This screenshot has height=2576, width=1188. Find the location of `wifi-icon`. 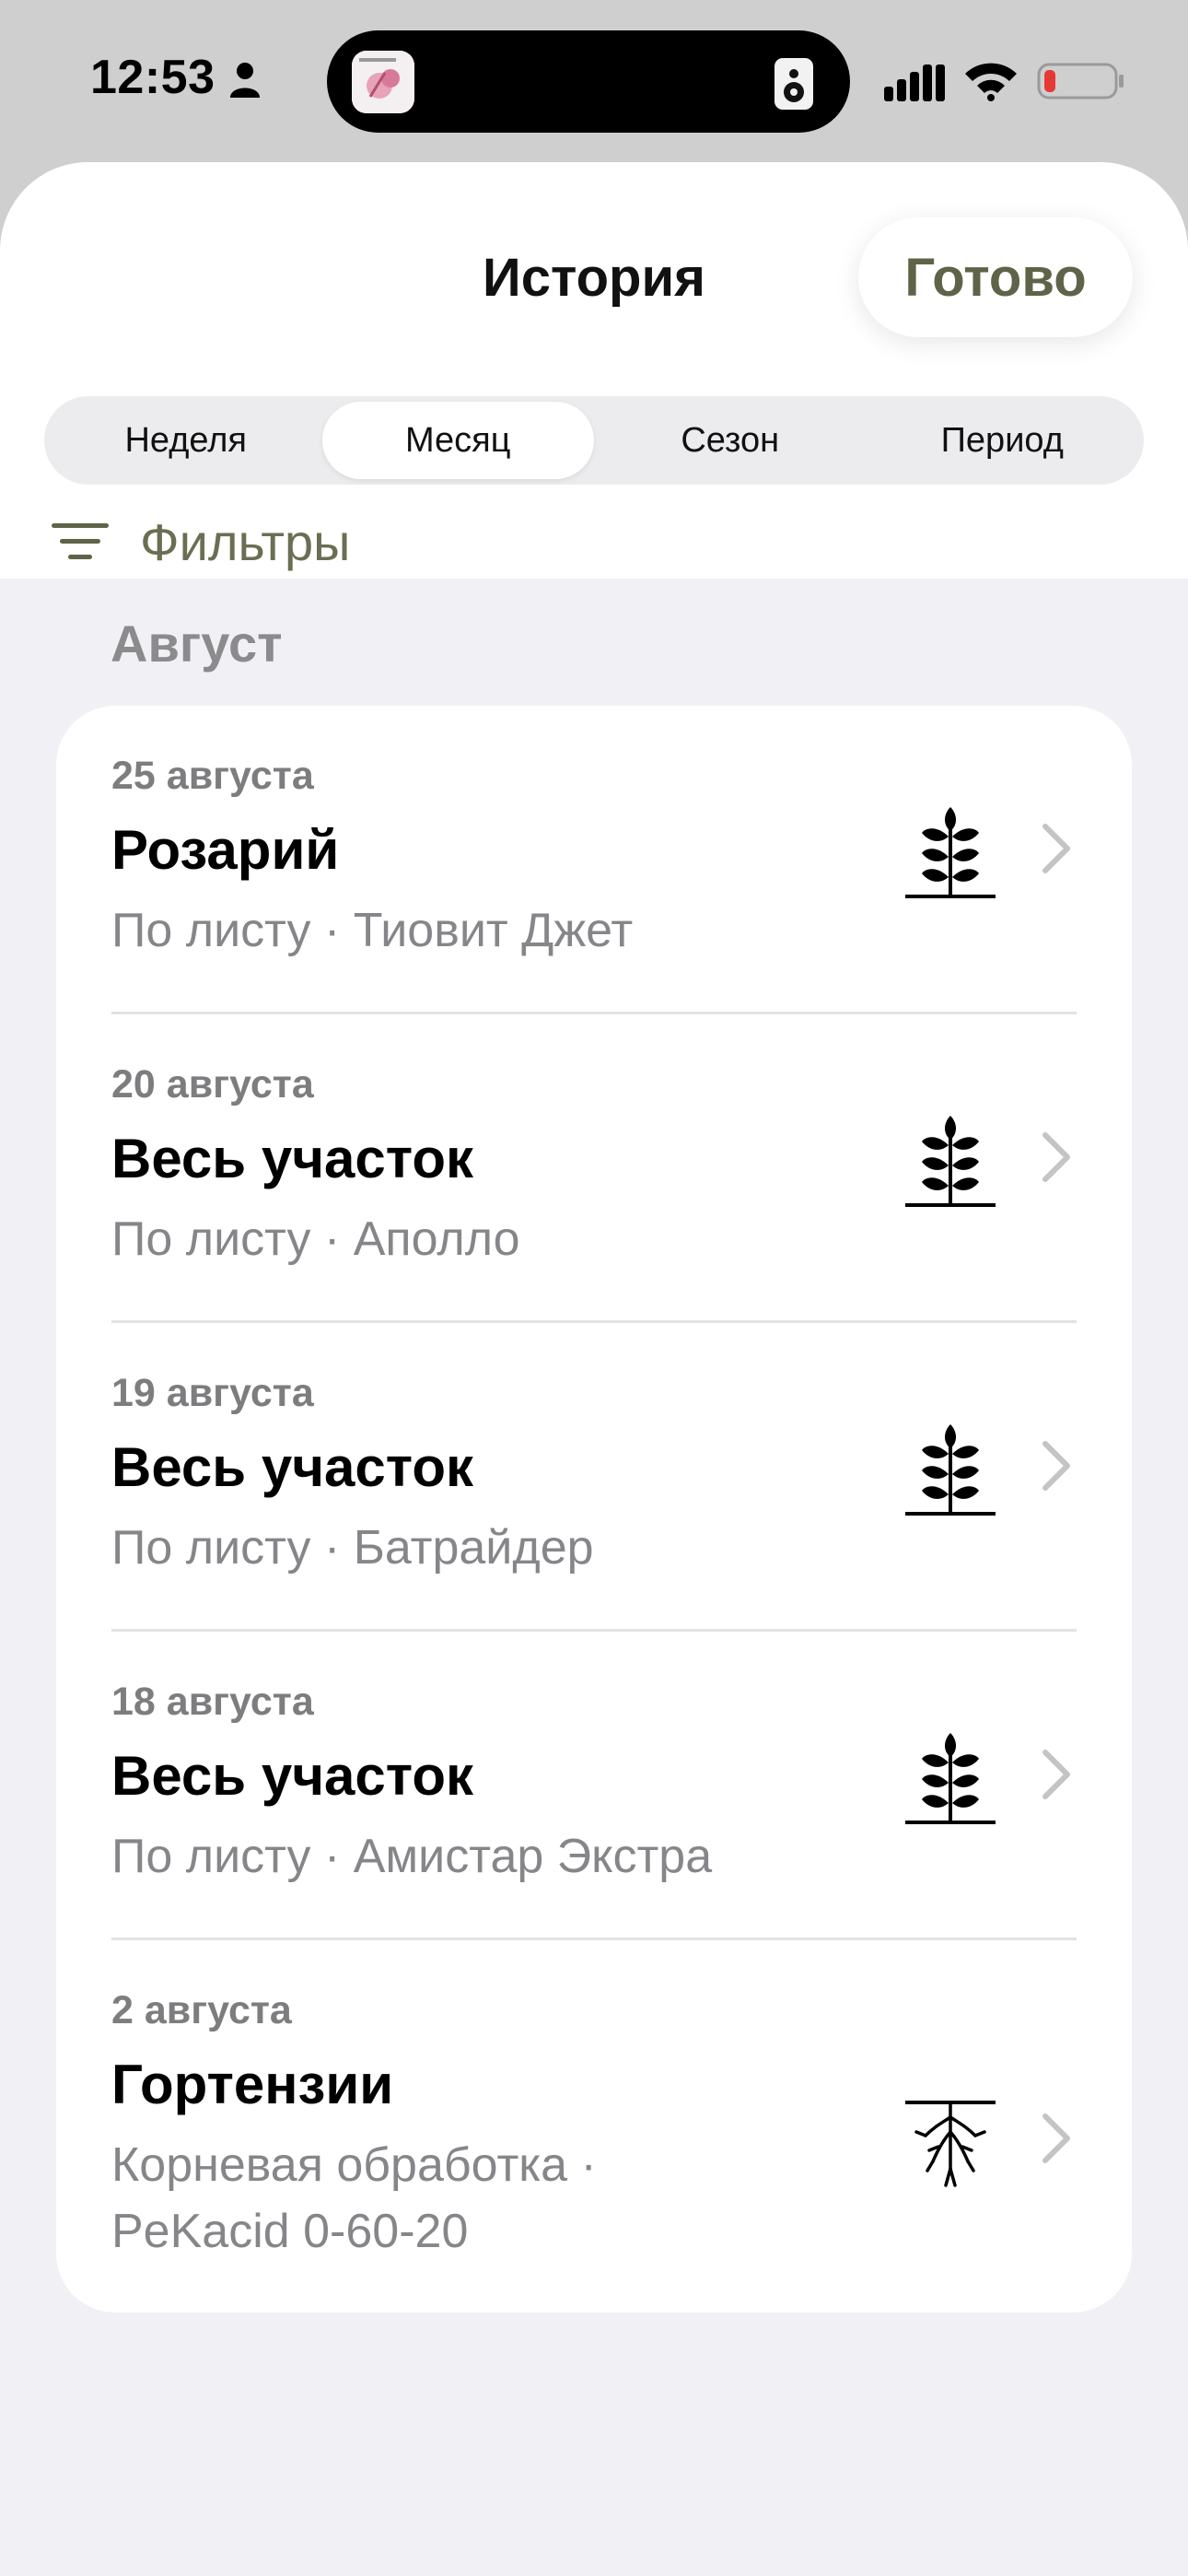

wifi-icon is located at coordinates (991, 82).